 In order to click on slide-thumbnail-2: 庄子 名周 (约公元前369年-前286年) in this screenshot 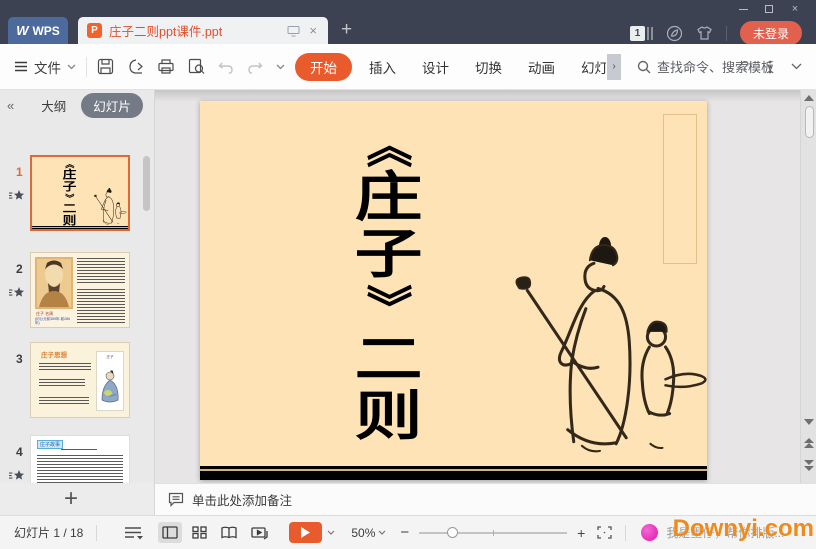, I will do `click(80, 290)`.